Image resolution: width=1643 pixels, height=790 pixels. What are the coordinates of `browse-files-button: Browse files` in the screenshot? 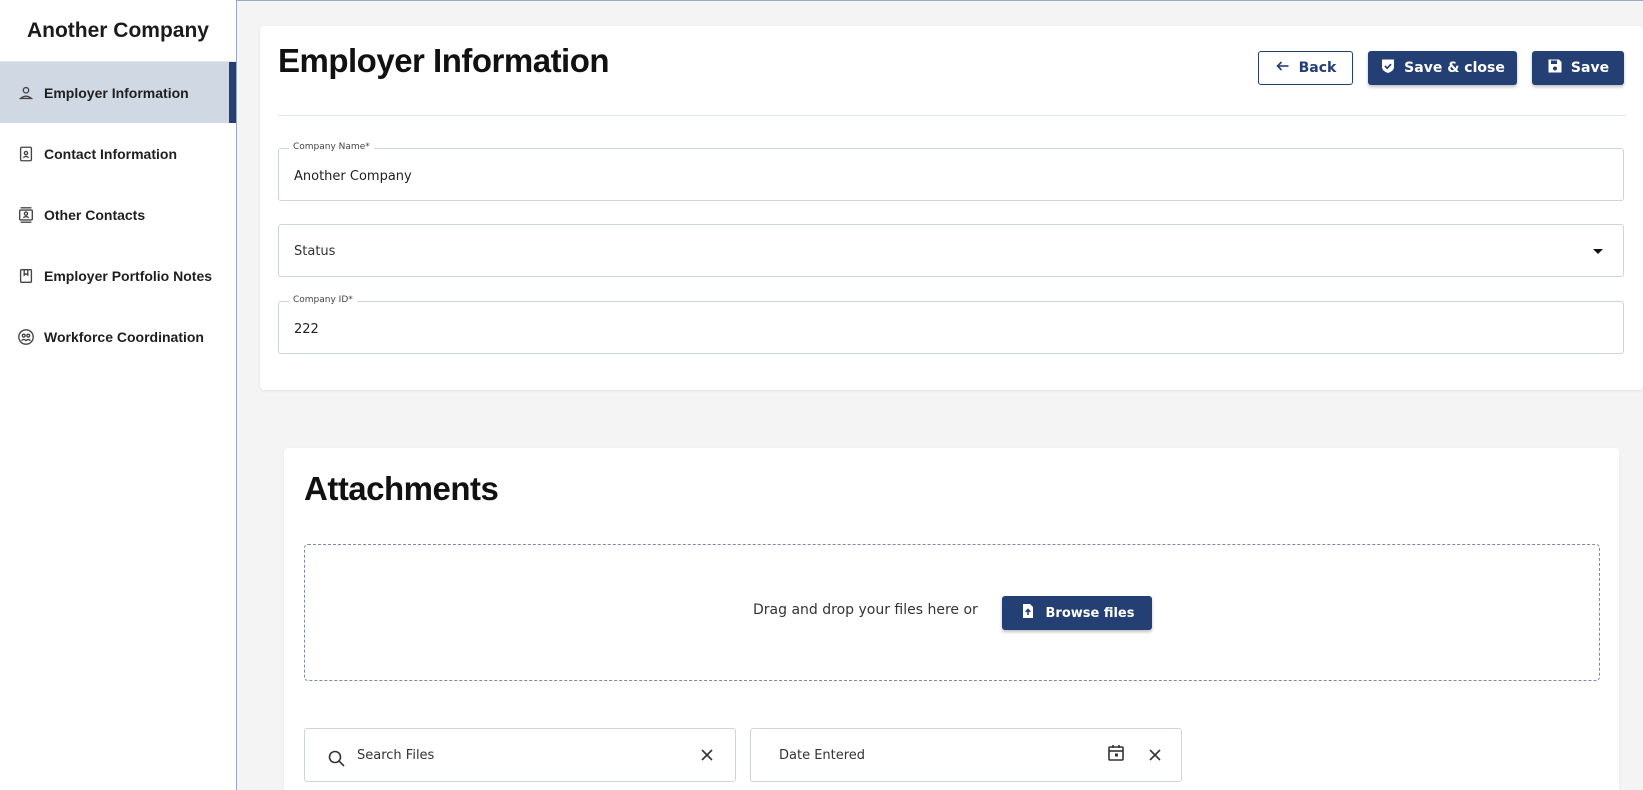 It's located at (1077, 613).